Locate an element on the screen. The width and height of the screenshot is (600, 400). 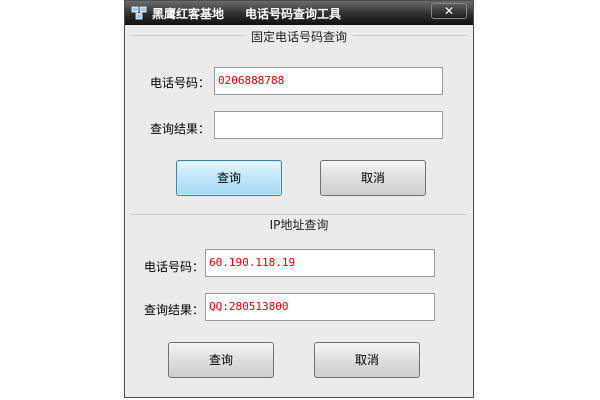
section-divider is located at coordinates (299, 214).